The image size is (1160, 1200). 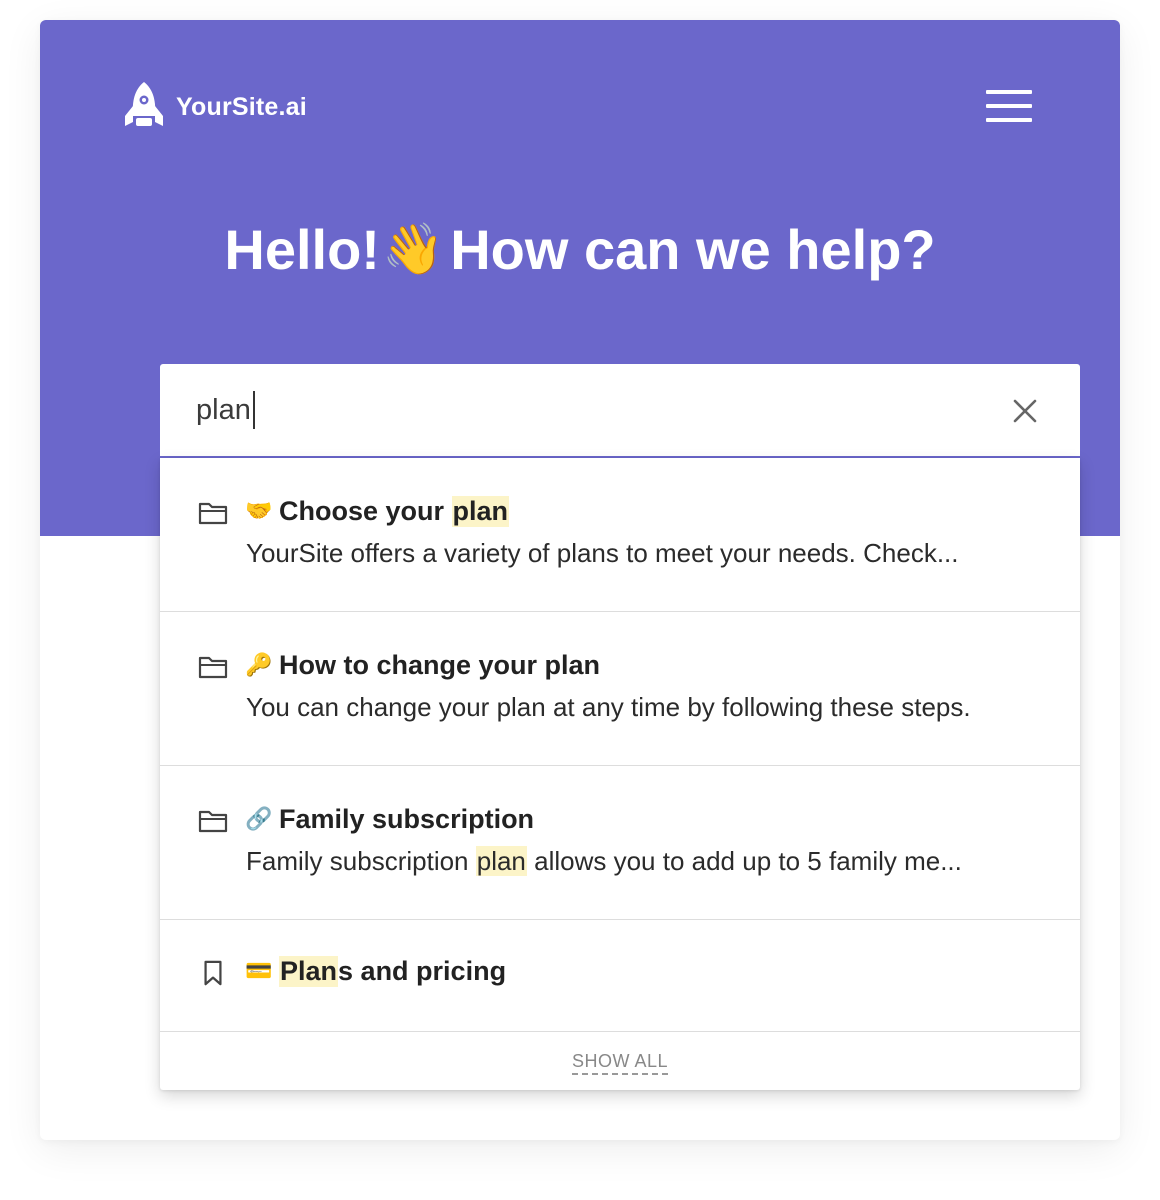 I want to click on result-title: 🔑 How to change your plan, so click(x=422, y=665).